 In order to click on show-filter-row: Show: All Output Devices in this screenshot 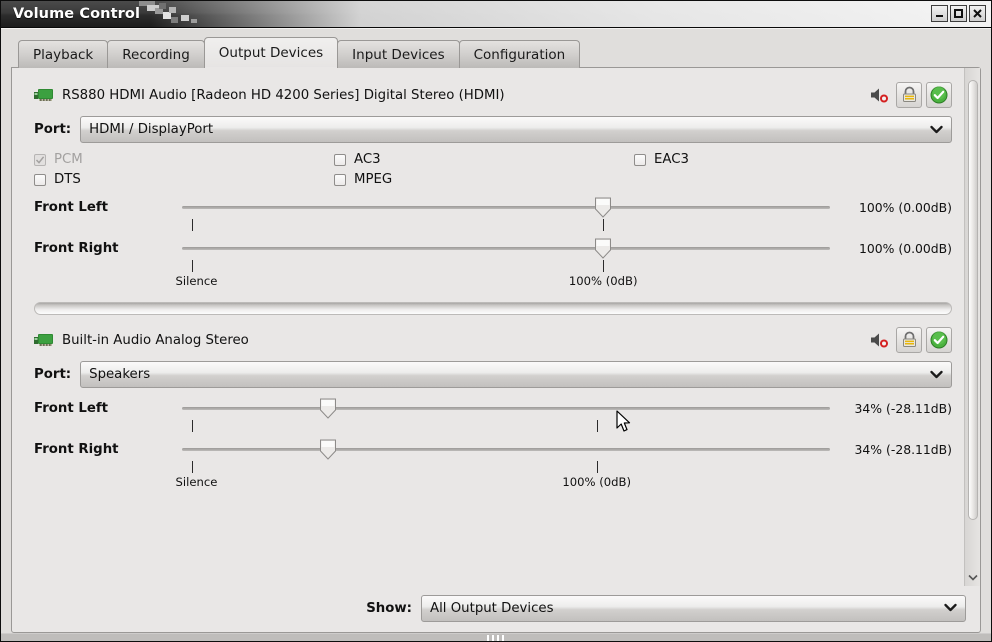, I will do `click(496, 609)`.